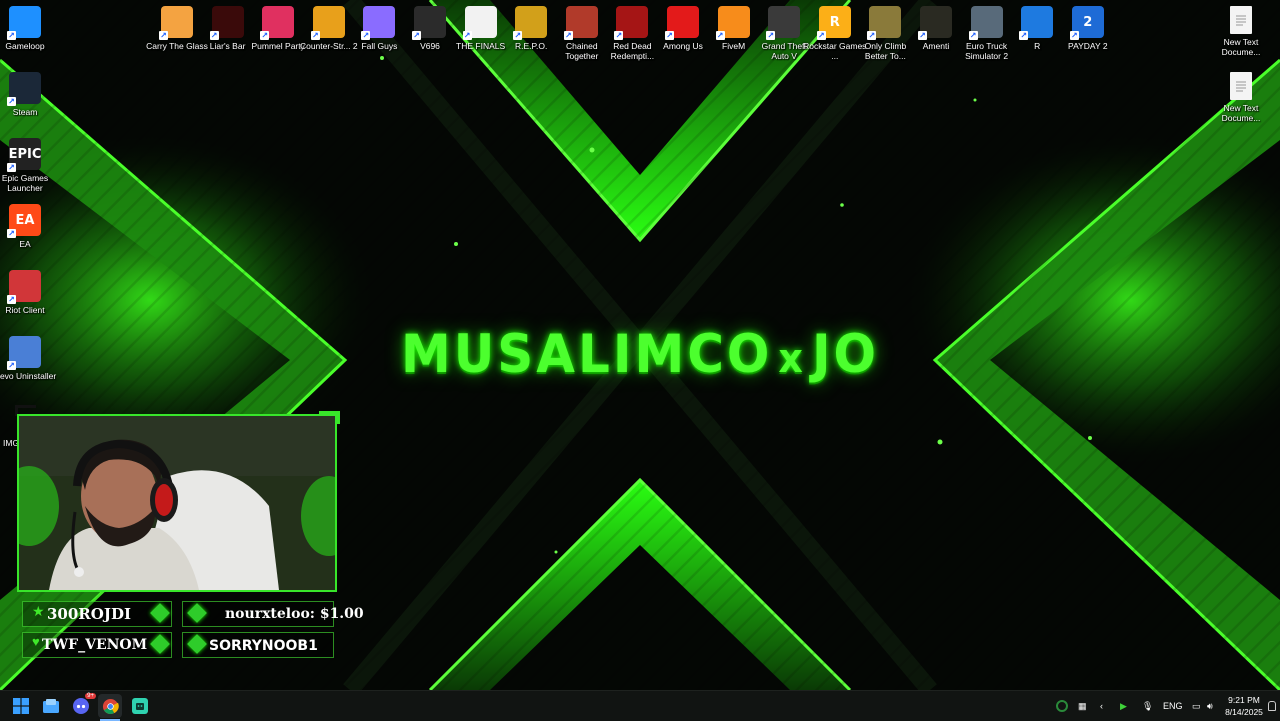 This screenshot has width=1280, height=721. What do you see at coordinates (82, 705) in the screenshot?
I see `discord-icon: 9+` at bounding box center [82, 705].